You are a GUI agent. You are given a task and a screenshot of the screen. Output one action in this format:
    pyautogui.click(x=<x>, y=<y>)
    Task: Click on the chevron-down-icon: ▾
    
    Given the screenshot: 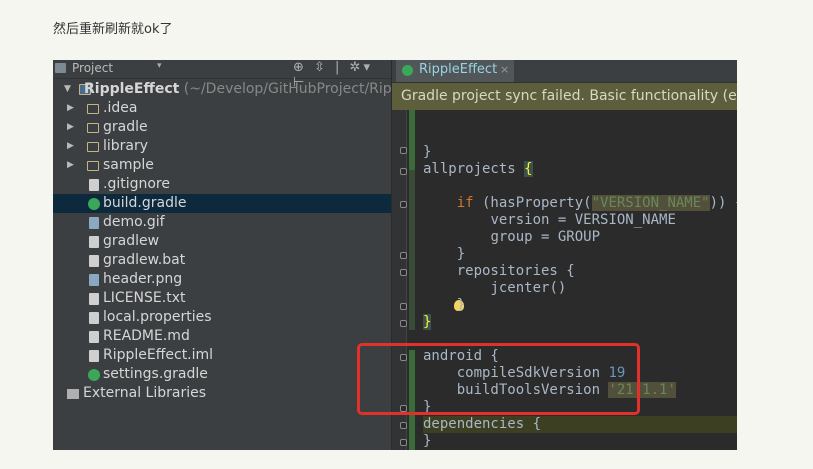 What is the action you would take?
    pyautogui.click(x=159, y=66)
    